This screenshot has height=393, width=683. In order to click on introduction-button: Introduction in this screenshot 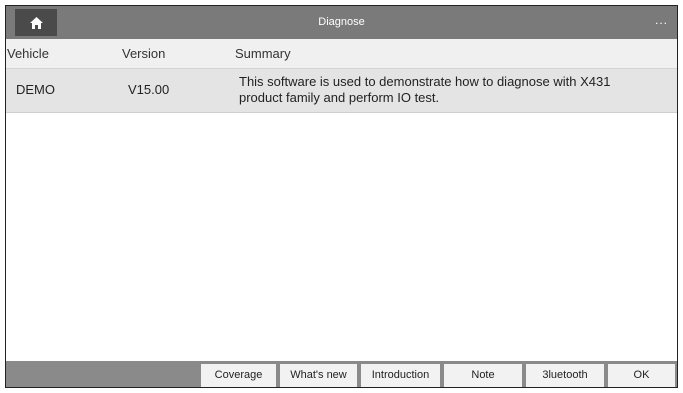, I will do `click(400, 375)`.